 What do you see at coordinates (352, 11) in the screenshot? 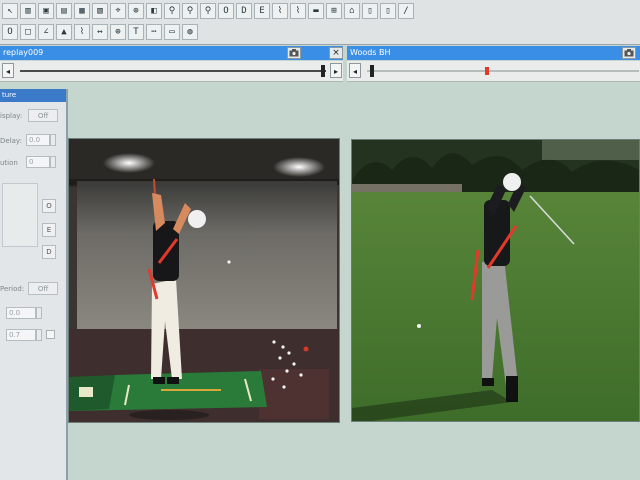
I see `toolbar-button: ⌂` at bounding box center [352, 11].